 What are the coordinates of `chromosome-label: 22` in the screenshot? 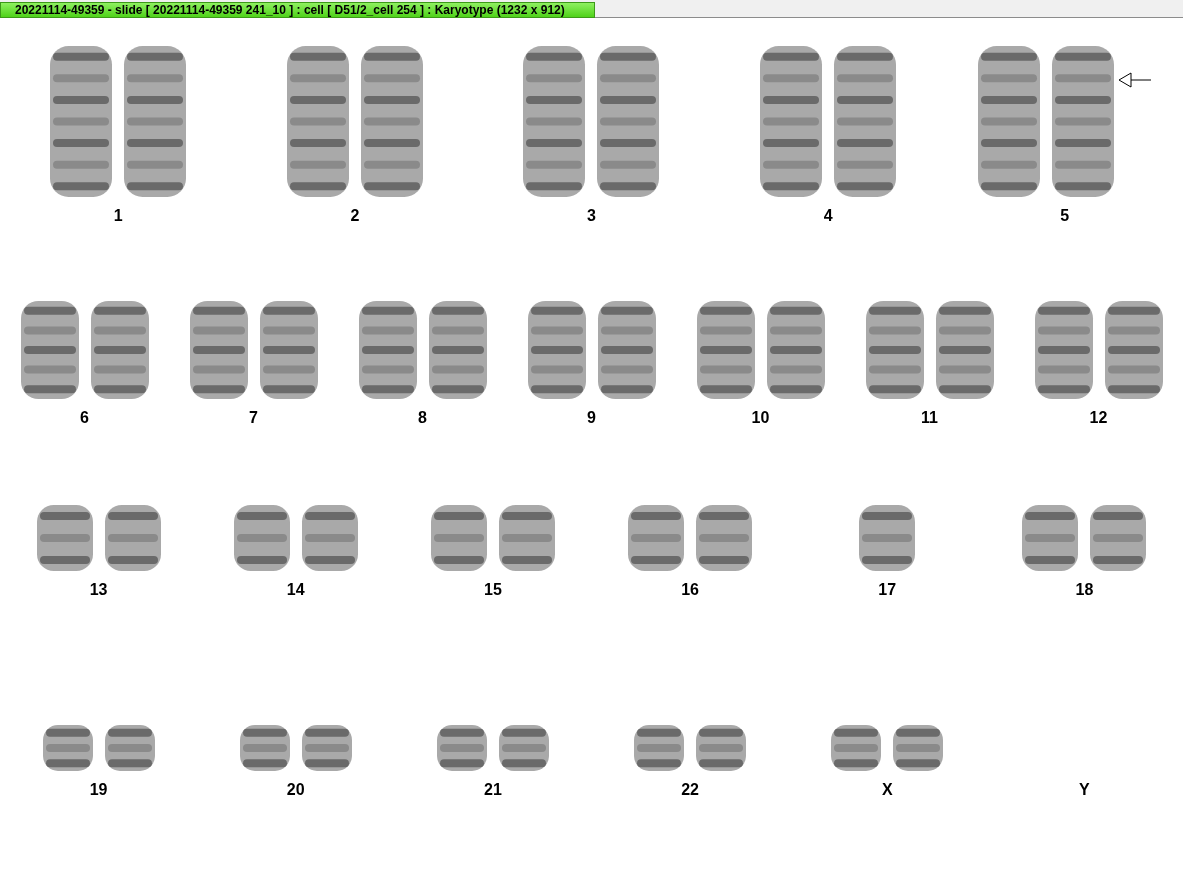 It's located at (690, 790).